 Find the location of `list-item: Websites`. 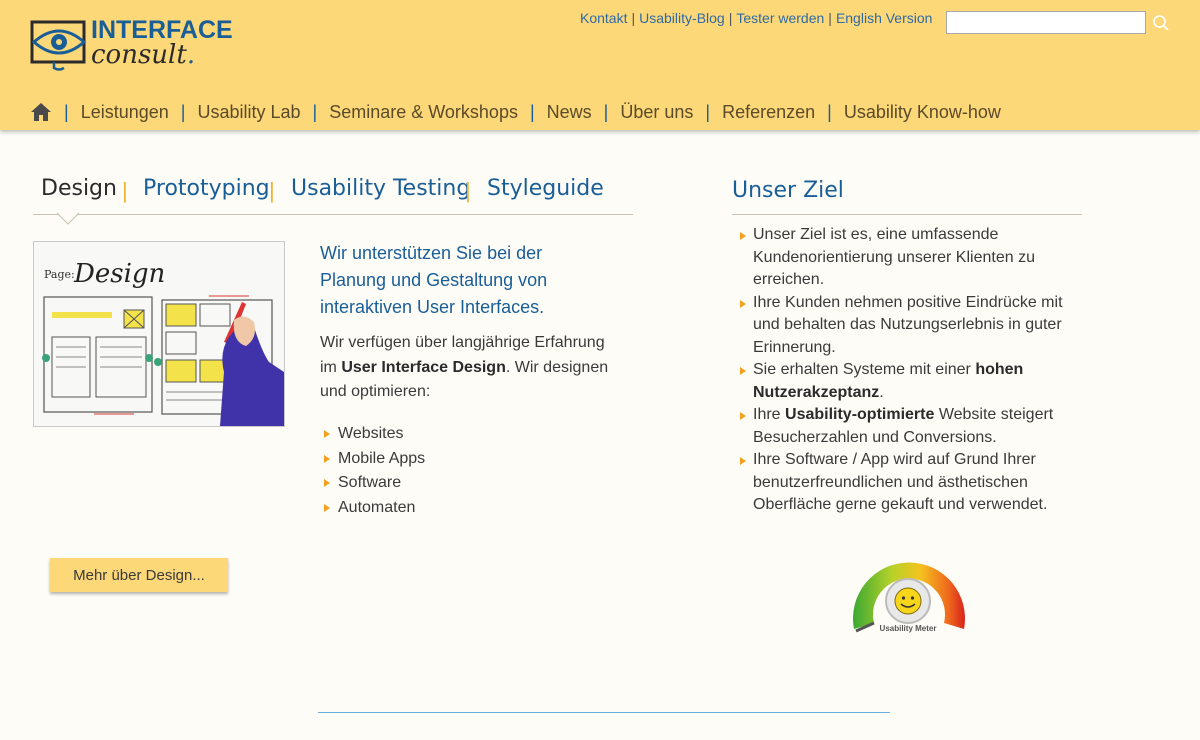

list-item: Websites is located at coordinates (372, 434).